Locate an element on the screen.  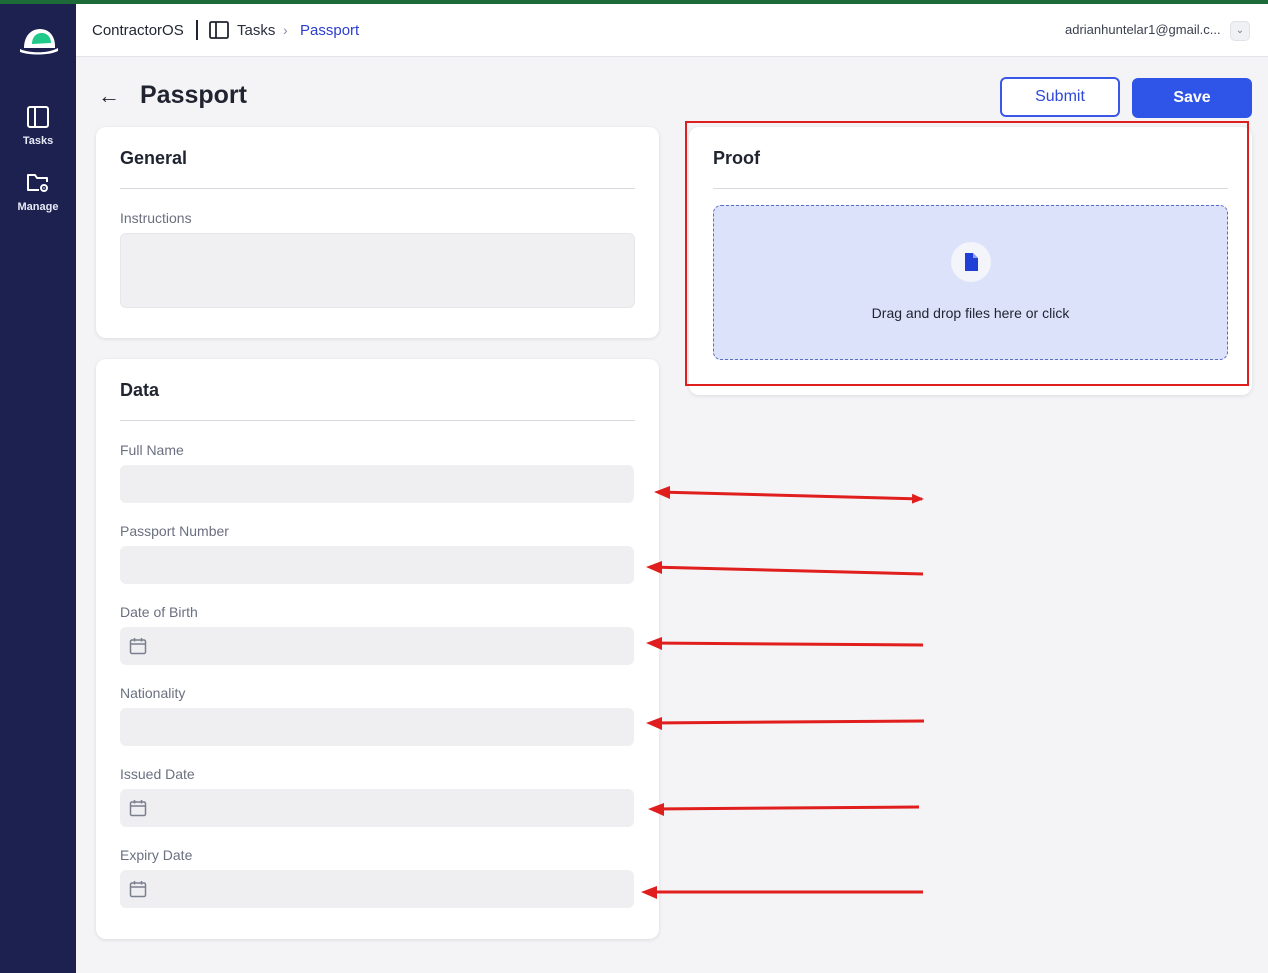
sidebar-item-label: Tasks is located at coordinates (38, 141).